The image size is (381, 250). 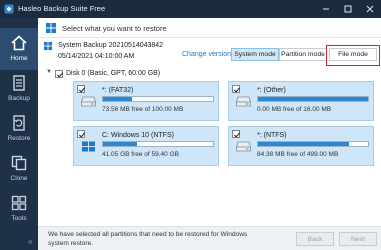 What do you see at coordinates (30, 241) in the screenshot?
I see `collapse-sidebar-button: «` at bounding box center [30, 241].